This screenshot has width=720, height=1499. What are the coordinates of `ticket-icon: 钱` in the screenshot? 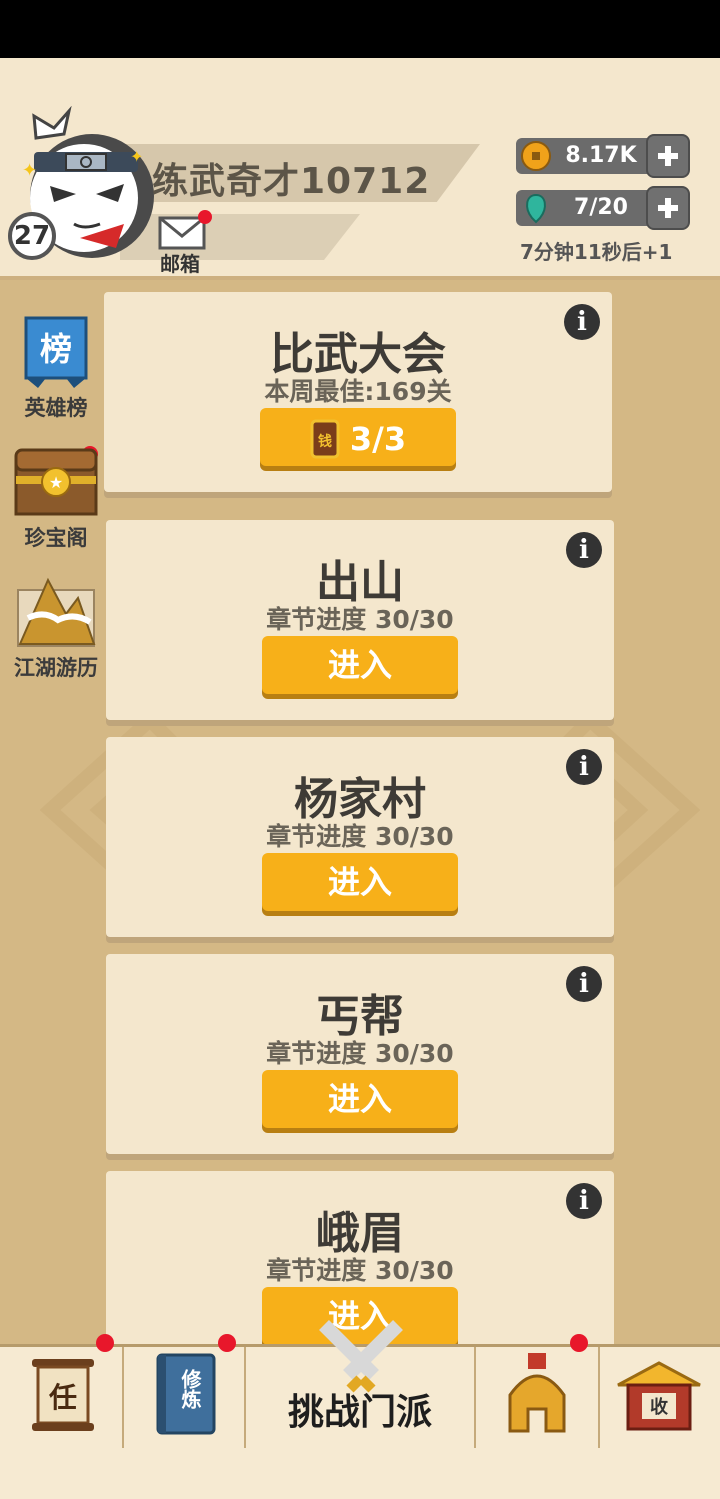 It's located at (325, 439).